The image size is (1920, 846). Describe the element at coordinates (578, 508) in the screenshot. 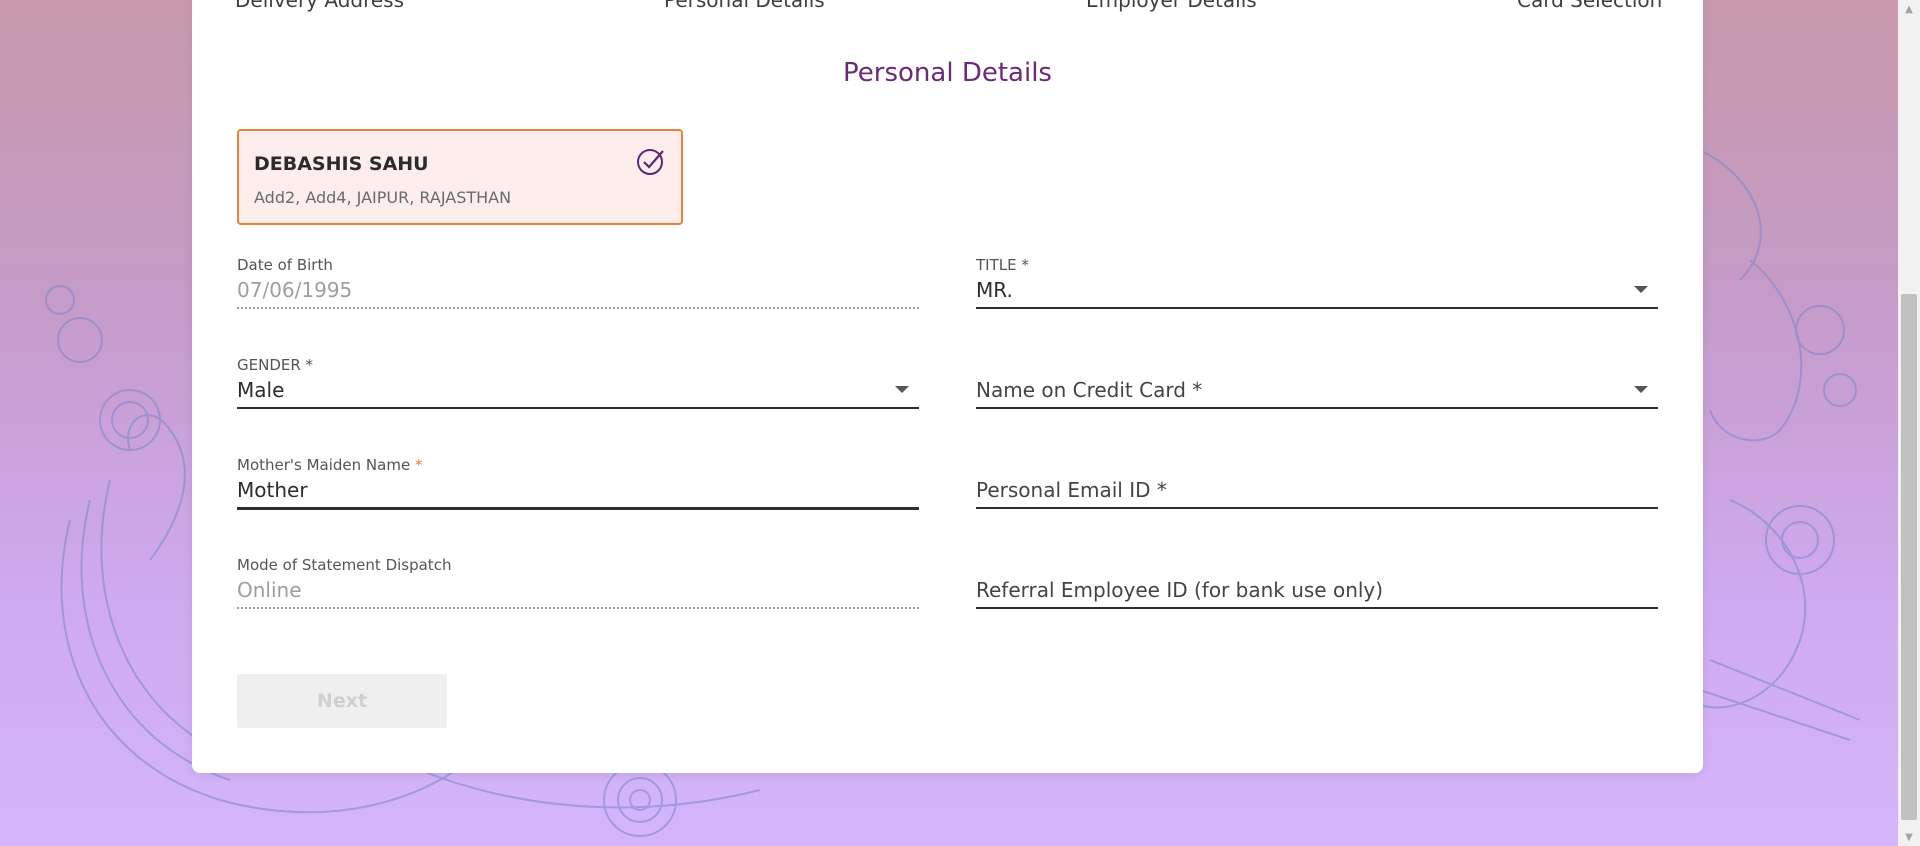

I see `mothers-maiden-name-underline` at that location.